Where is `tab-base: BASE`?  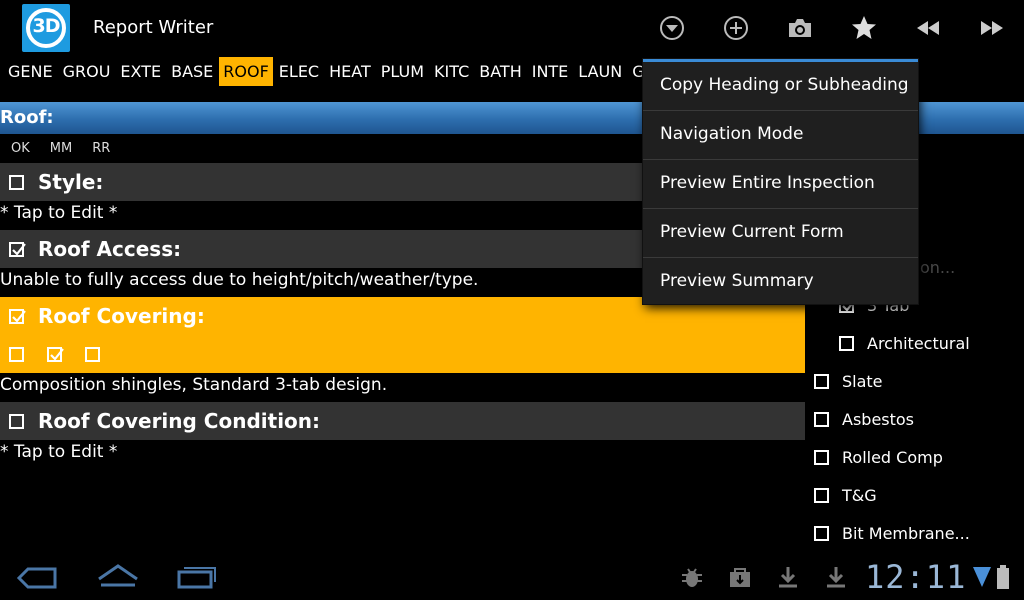
tab-base: BASE is located at coordinates (192, 71).